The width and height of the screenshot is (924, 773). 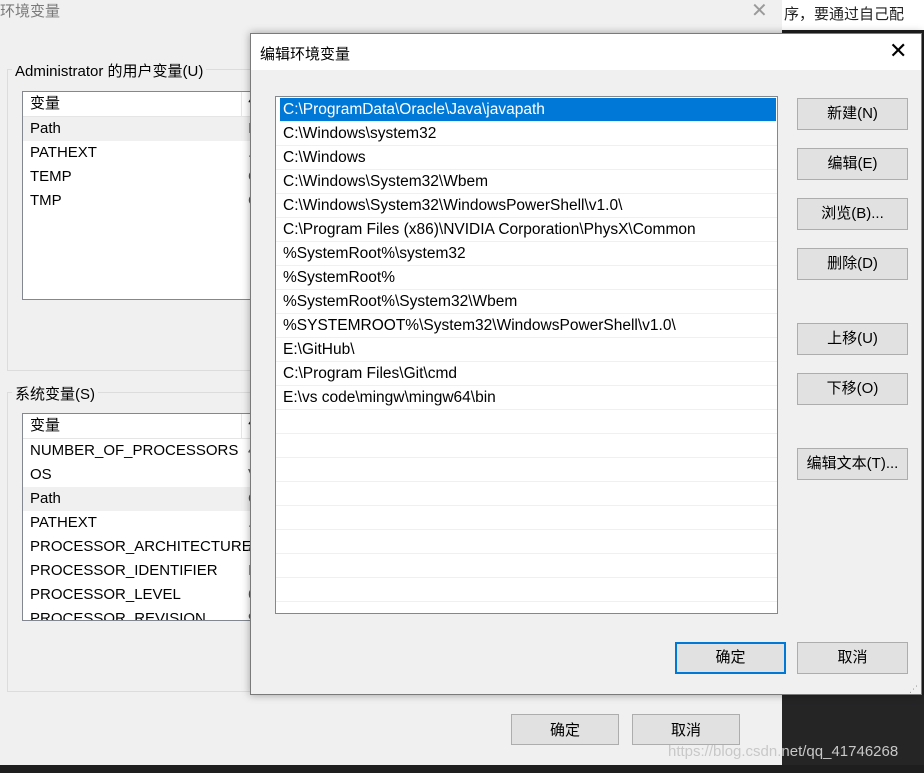 I want to click on new-button: 新建(N), so click(x=852, y=114).